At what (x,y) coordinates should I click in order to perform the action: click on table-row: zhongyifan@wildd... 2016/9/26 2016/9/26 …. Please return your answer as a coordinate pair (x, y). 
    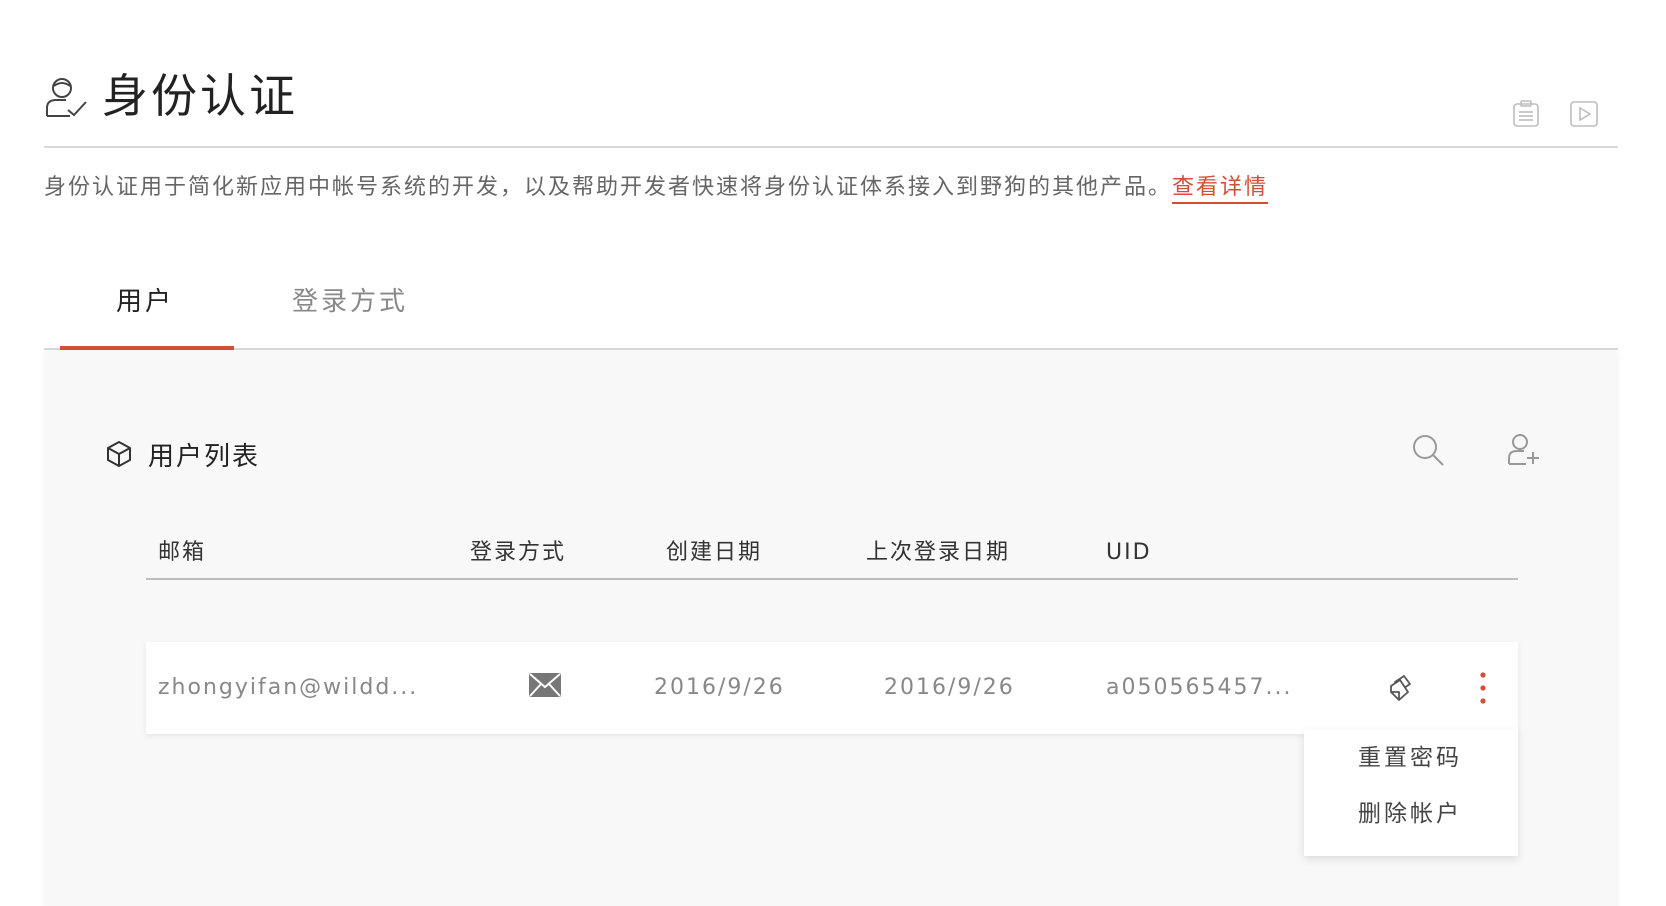
    Looking at the image, I should click on (832, 688).